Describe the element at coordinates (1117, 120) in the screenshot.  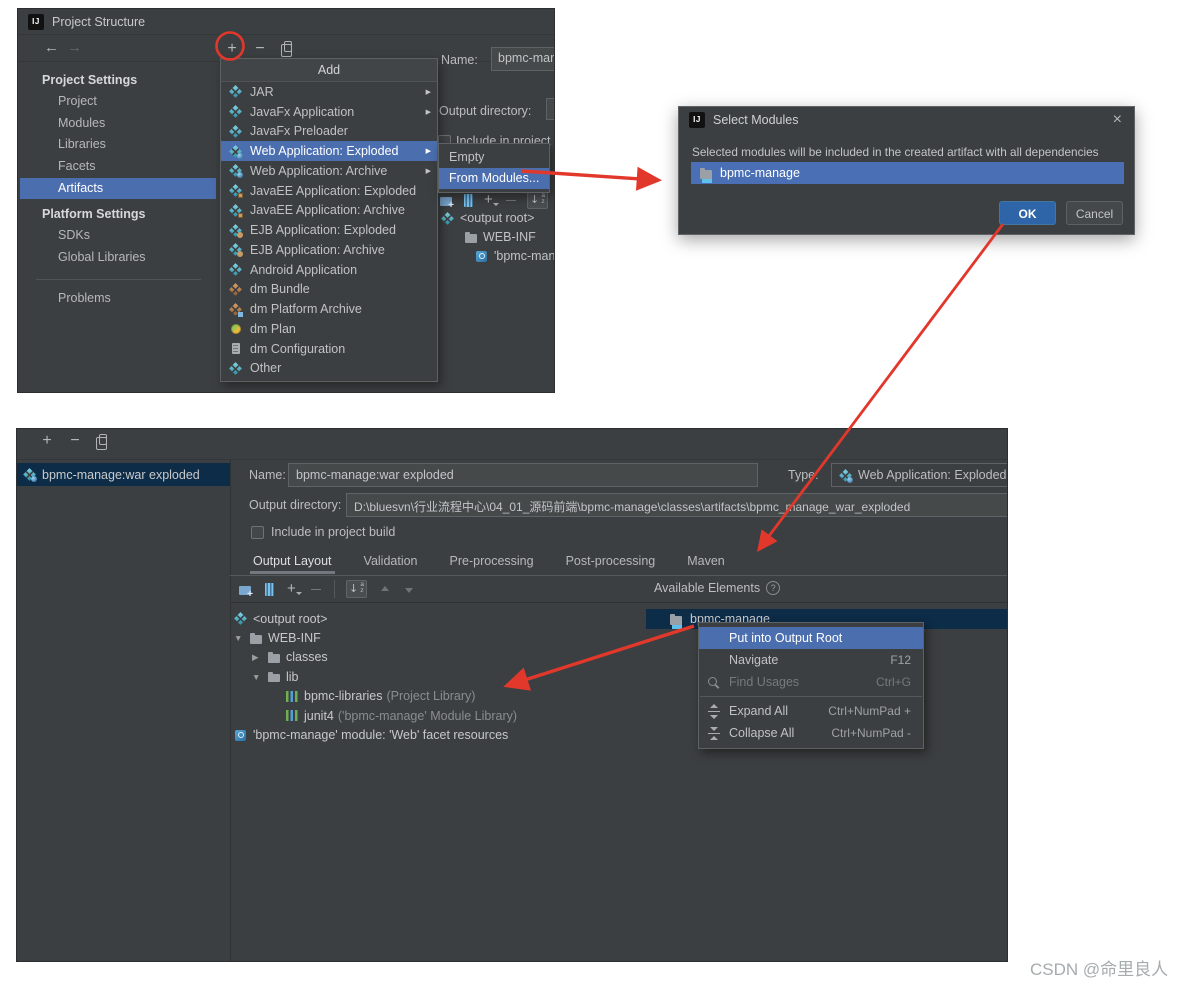
I see `close-icon: ×` at that location.